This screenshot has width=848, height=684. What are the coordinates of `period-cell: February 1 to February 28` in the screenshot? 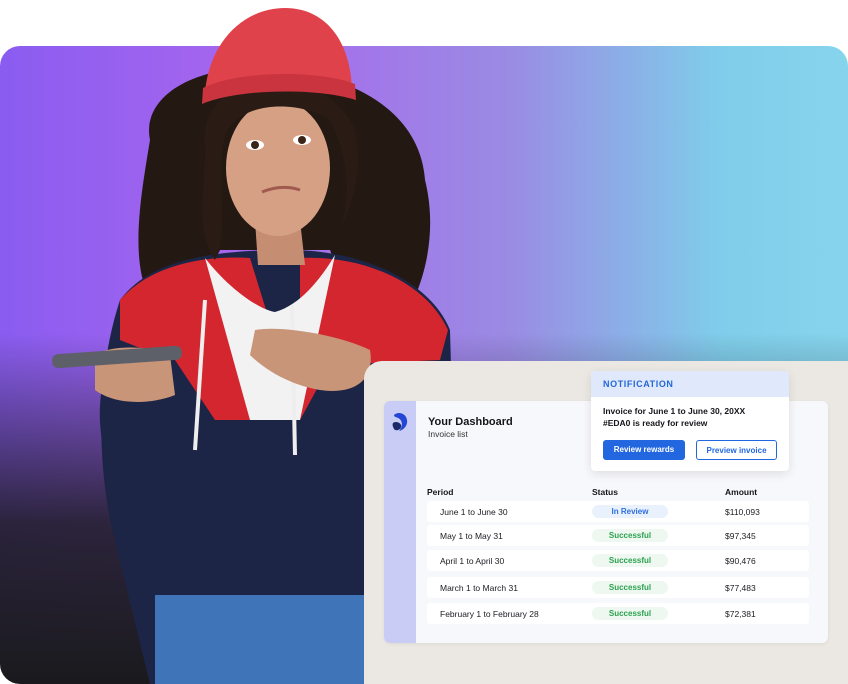 It's located at (489, 614).